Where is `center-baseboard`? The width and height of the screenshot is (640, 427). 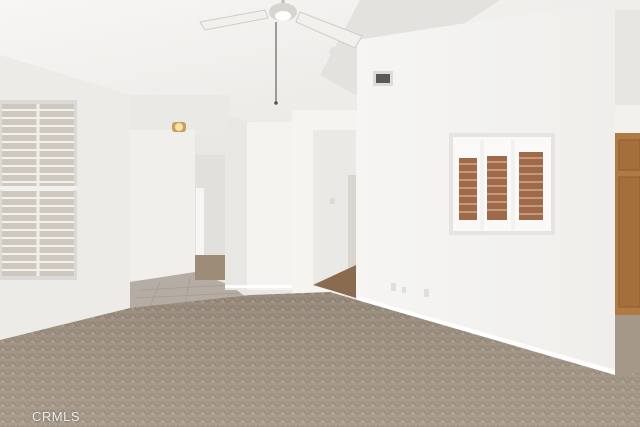
center-baseboard is located at coordinates (260, 286).